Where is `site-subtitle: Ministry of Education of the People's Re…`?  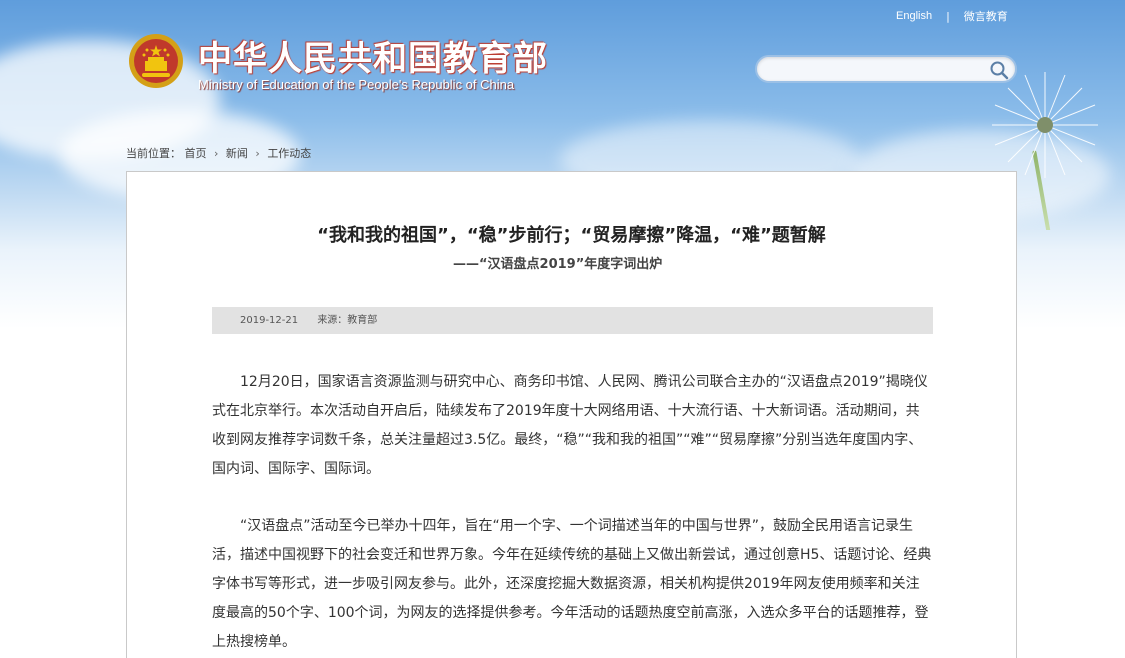 site-subtitle: Ministry of Education of the People's Re… is located at coordinates (356, 84).